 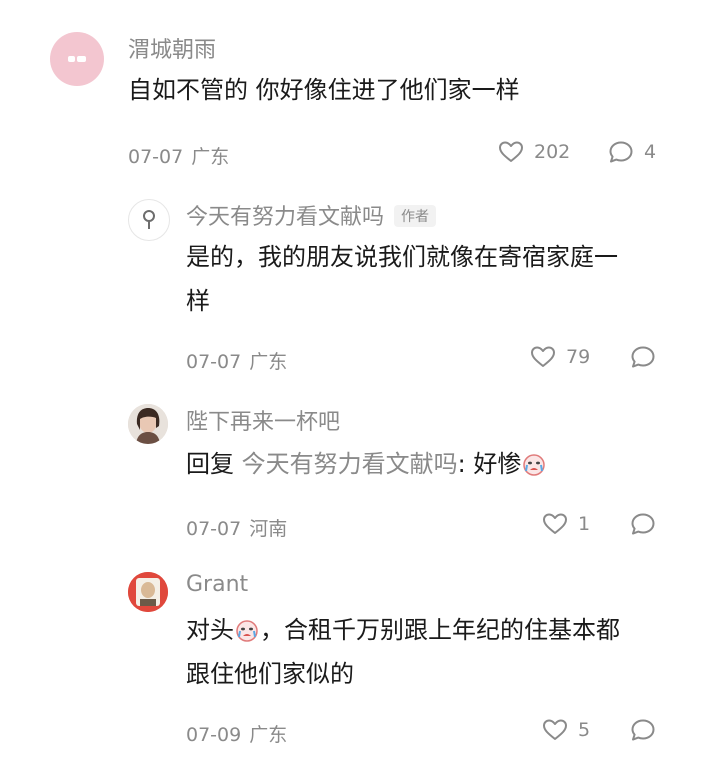 What do you see at coordinates (263, 420) in the screenshot?
I see `commenter-name: 陛下再来一杯吧` at bounding box center [263, 420].